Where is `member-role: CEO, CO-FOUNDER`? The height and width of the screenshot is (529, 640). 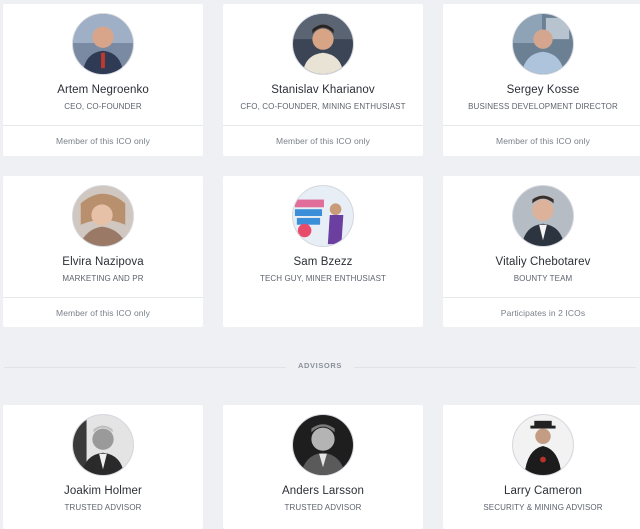 member-role: CEO, CO-FOUNDER is located at coordinates (103, 106).